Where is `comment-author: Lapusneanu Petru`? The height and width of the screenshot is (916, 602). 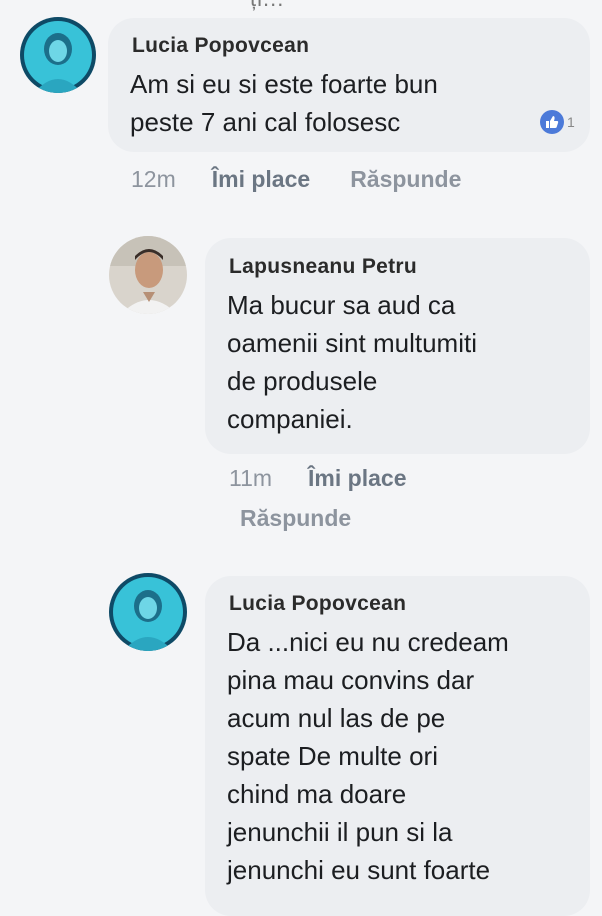 comment-author: Lapusneanu Petru is located at coordinates (323, 267).